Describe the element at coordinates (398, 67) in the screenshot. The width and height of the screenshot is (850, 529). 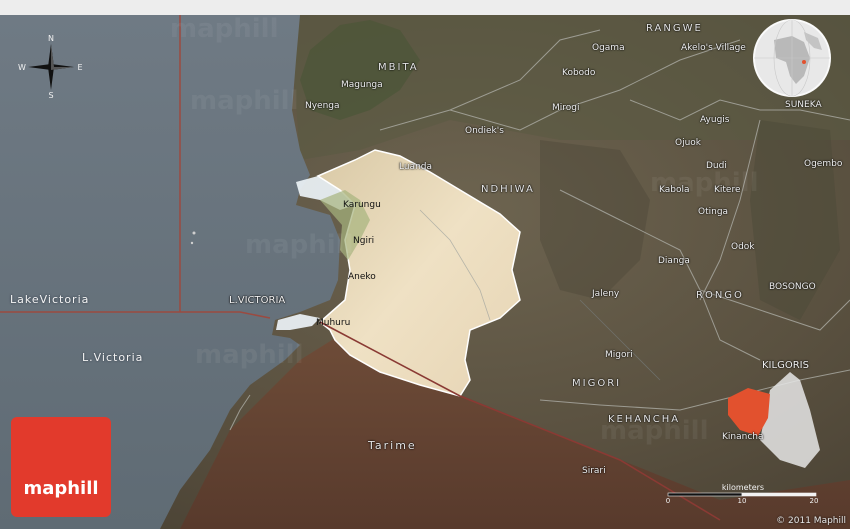
I see `region-label: MBITA` at that location.